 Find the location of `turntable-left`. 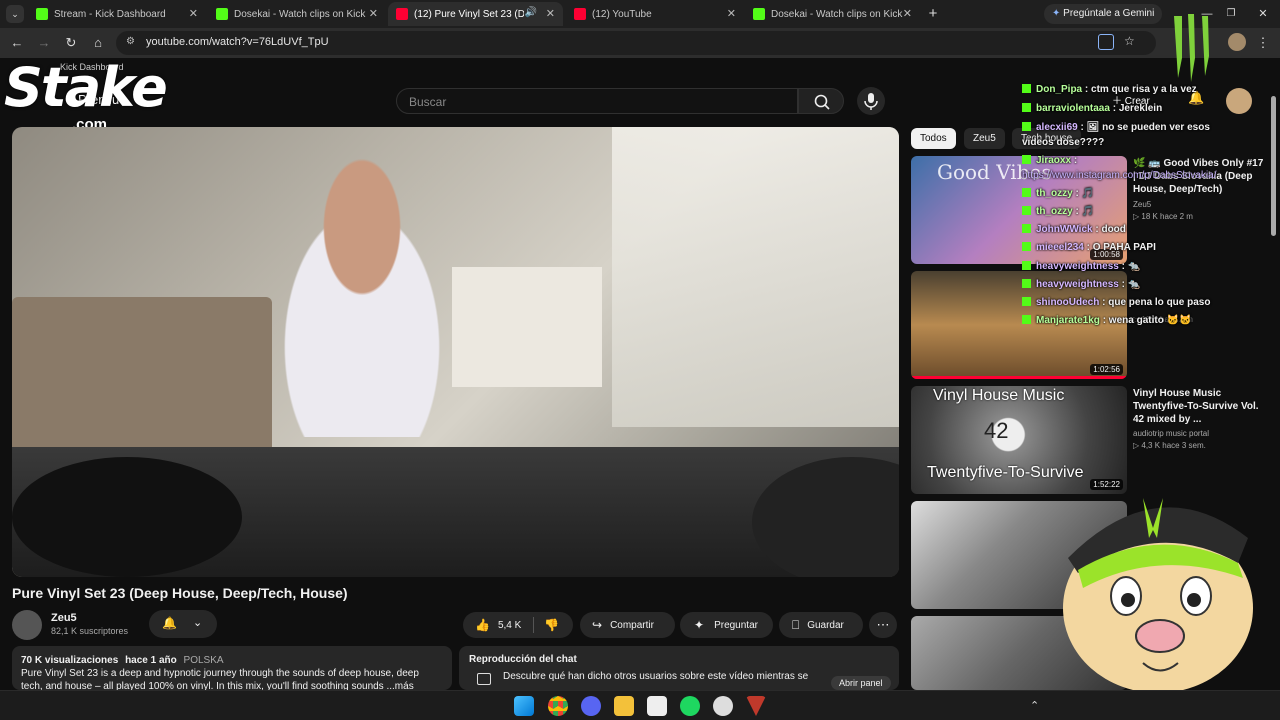

turntable-left is located at coordinates (127, 517).